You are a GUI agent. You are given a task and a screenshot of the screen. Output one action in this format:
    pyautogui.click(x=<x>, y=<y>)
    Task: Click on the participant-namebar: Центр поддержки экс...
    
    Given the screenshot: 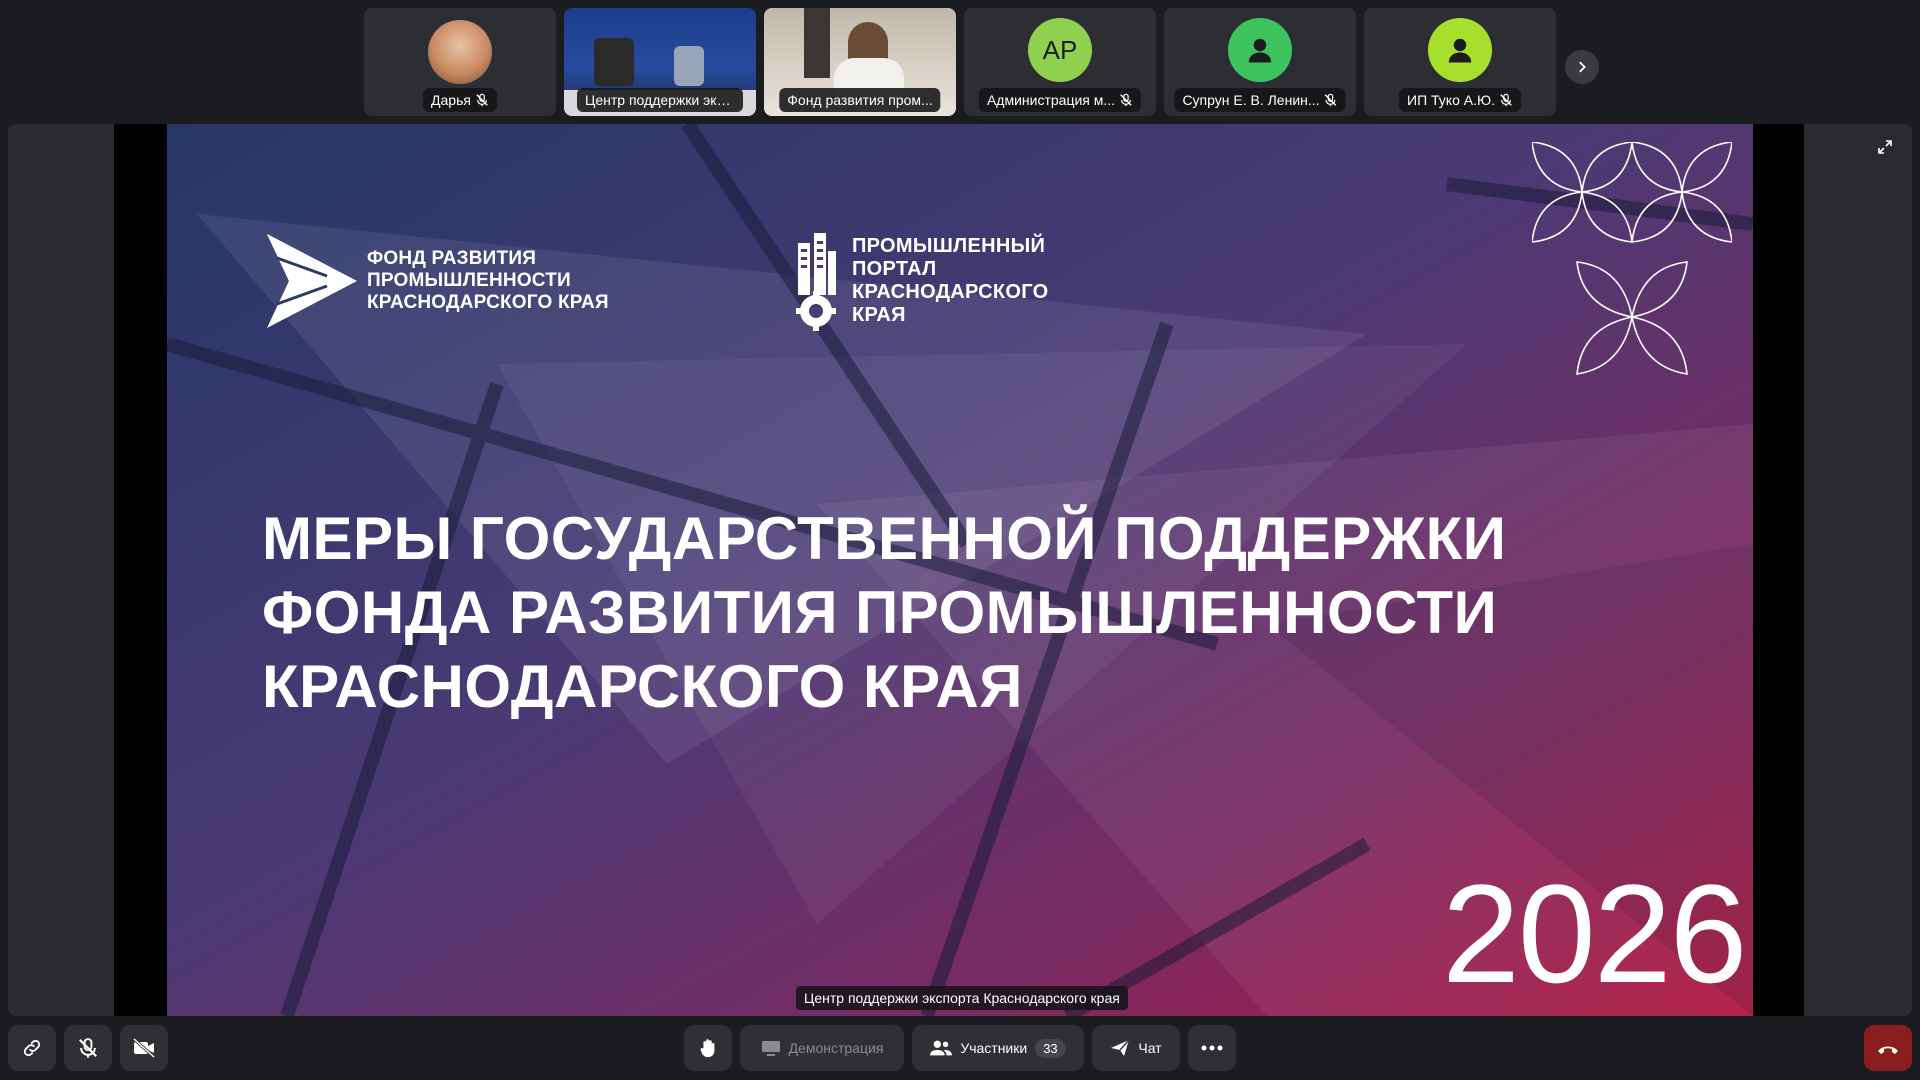 What is the action you would take?
    pyautogui.click(x=660, y=100)
    